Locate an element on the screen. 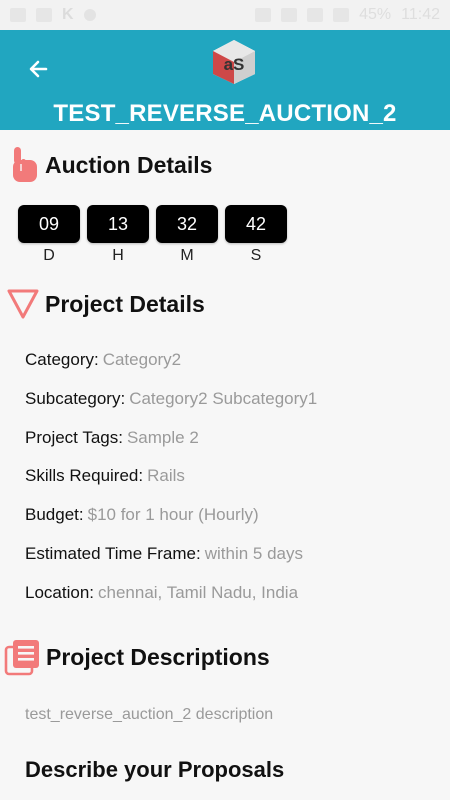 This screenshot has height=800, width=450. detail-label: Project Tags: is located at coordinates (74, 437).